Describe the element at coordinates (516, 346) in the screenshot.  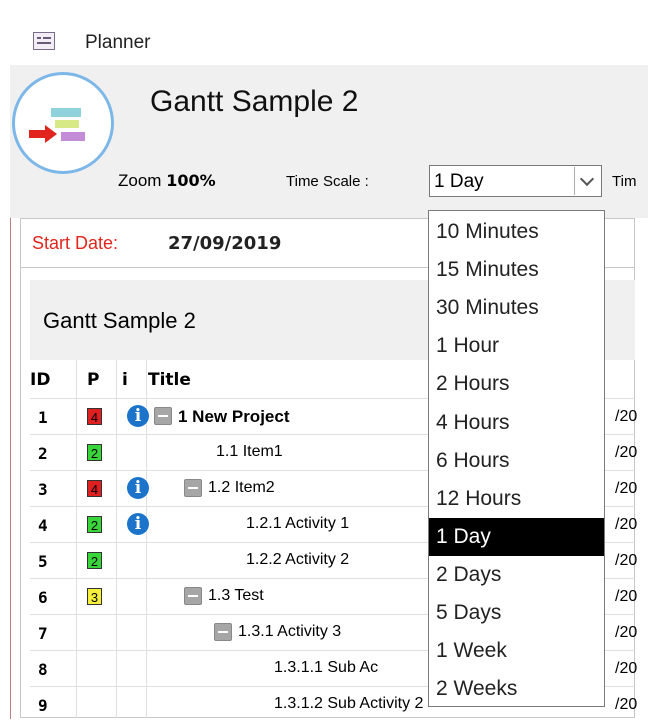
I see `dropdown-option: 1 Hour` at that location.